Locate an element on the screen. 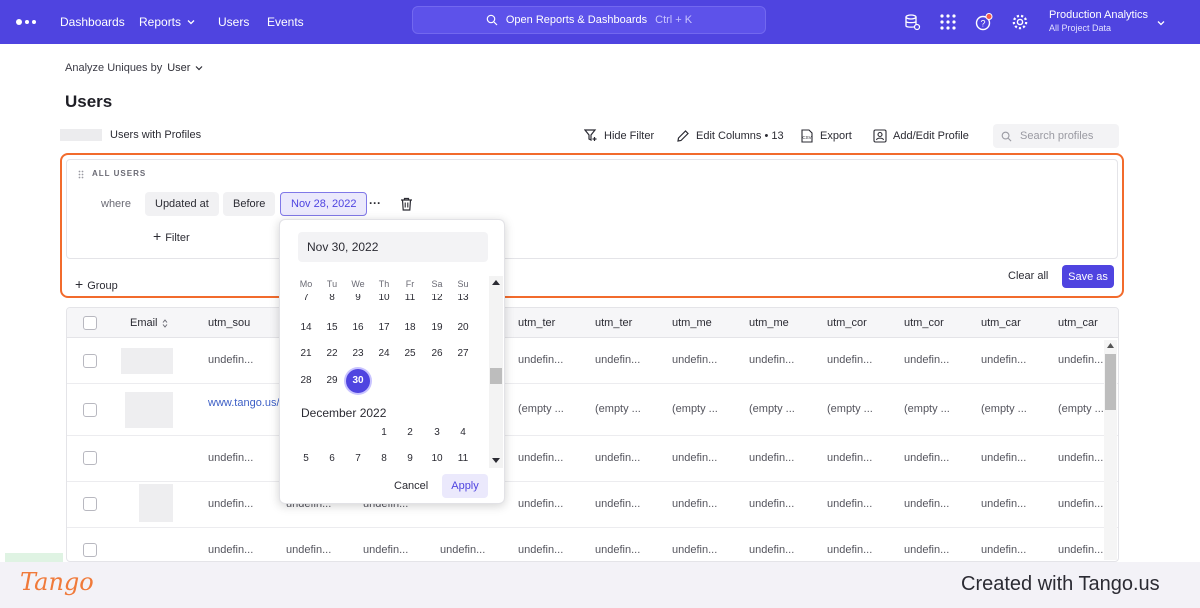 Image resolution: width=1200 pixels, height=608 pixels. column-header-utm-medium-1: utm_me is located at coordinates (692, 323).